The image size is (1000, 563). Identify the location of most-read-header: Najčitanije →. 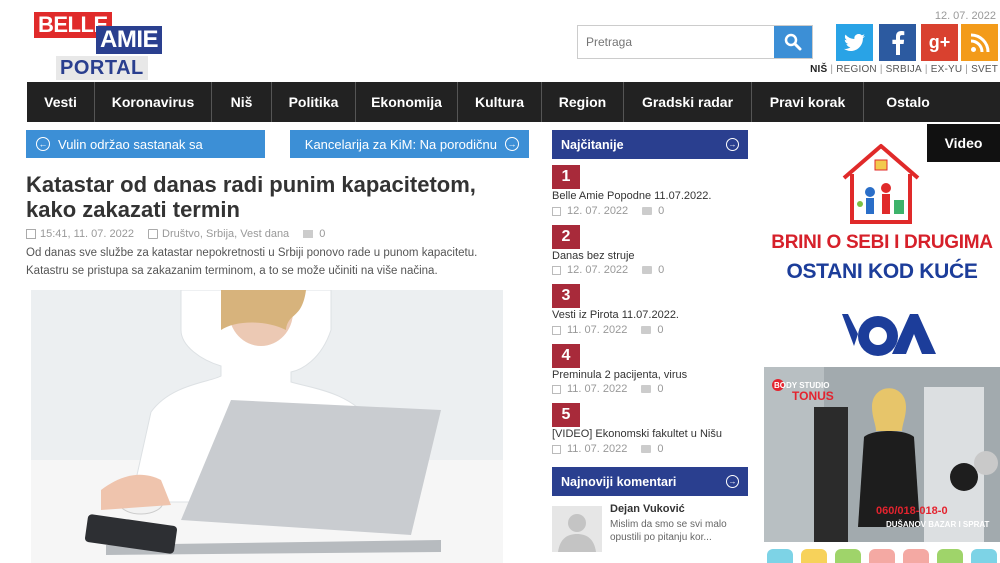
(650, 144).